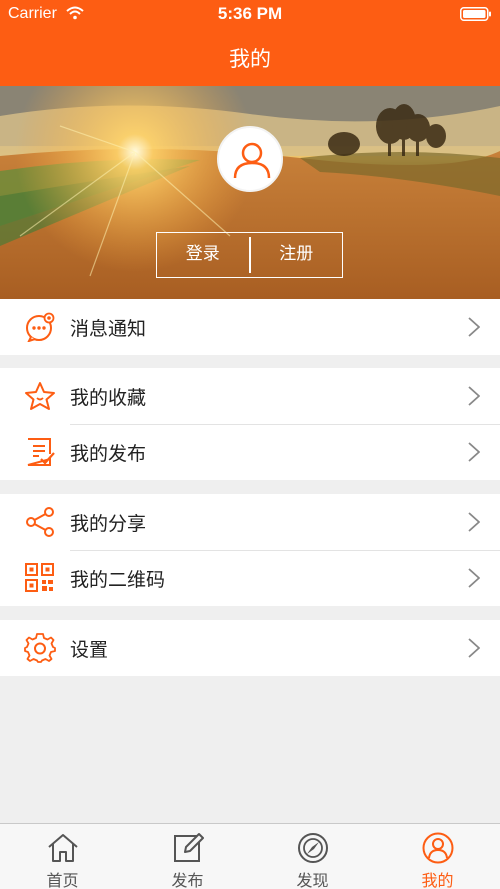 The height and width of the screenshot is (889, 500). What do you see at coordinates (108, 398) in the screenshot?
I see `menu-item-label: 我的收藏` at bounding box center [108, 398].